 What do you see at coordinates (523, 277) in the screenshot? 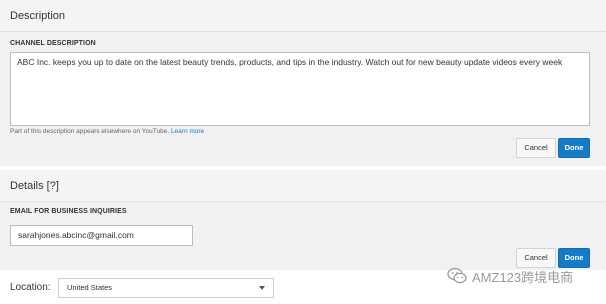
I see `watermark-text: AMZ123跨境电商` at bounding box center [523, 277].